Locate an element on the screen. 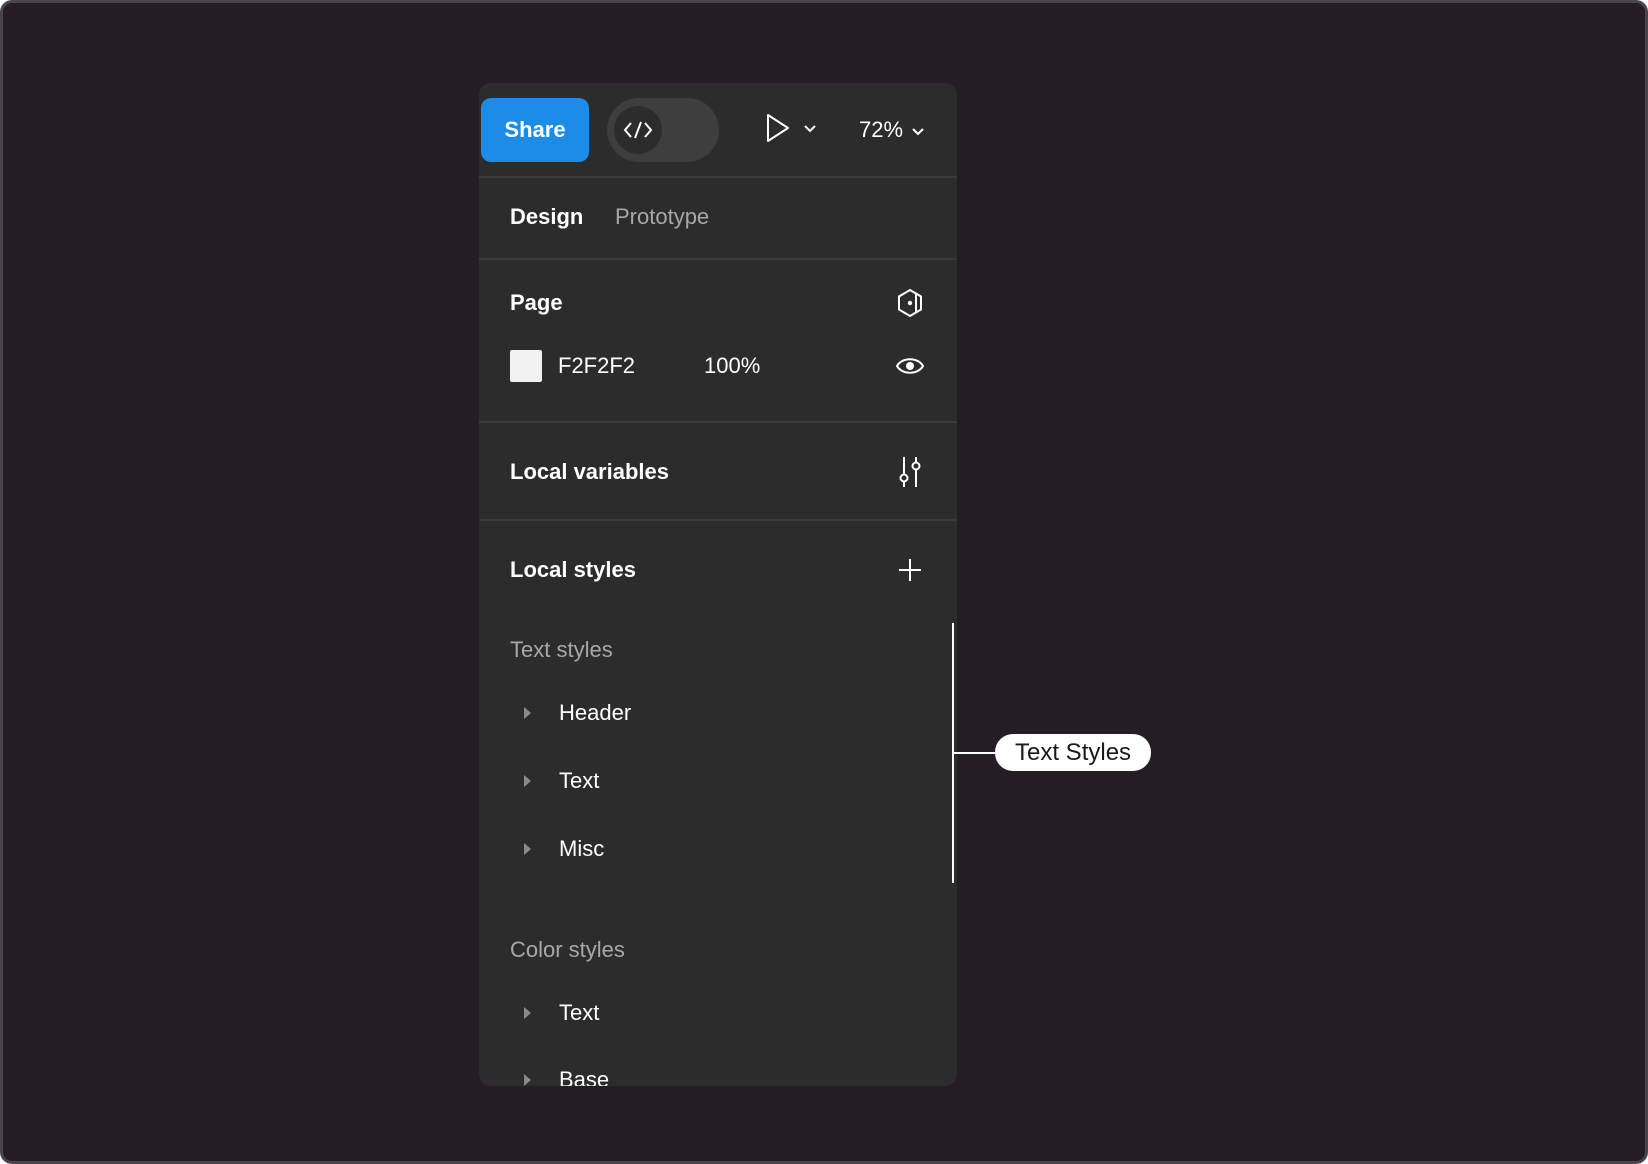 The width and height of the screenshot is (1648, 1164). tab-design: Design is located at coordinates (546, 217).